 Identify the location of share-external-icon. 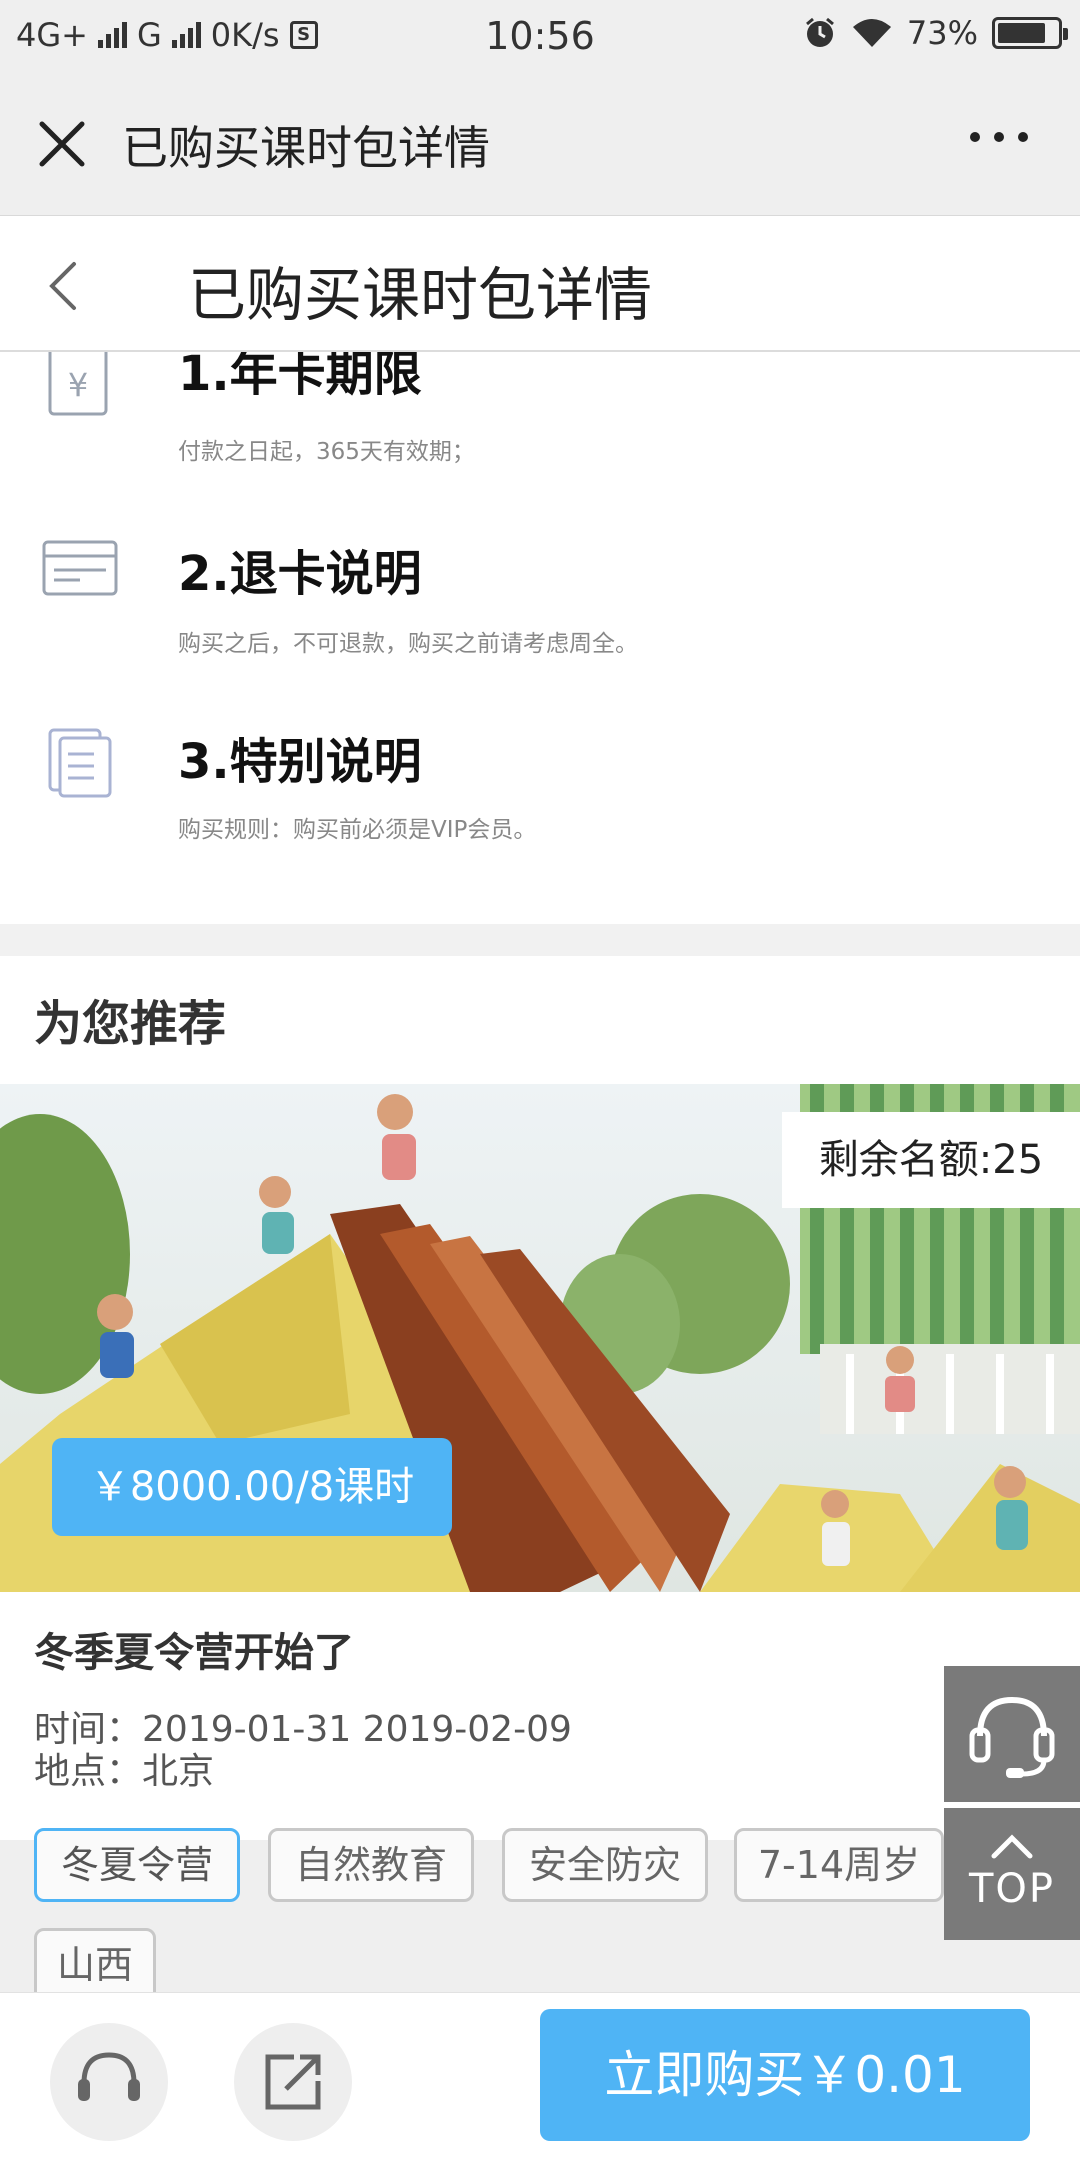
(293, 2082).